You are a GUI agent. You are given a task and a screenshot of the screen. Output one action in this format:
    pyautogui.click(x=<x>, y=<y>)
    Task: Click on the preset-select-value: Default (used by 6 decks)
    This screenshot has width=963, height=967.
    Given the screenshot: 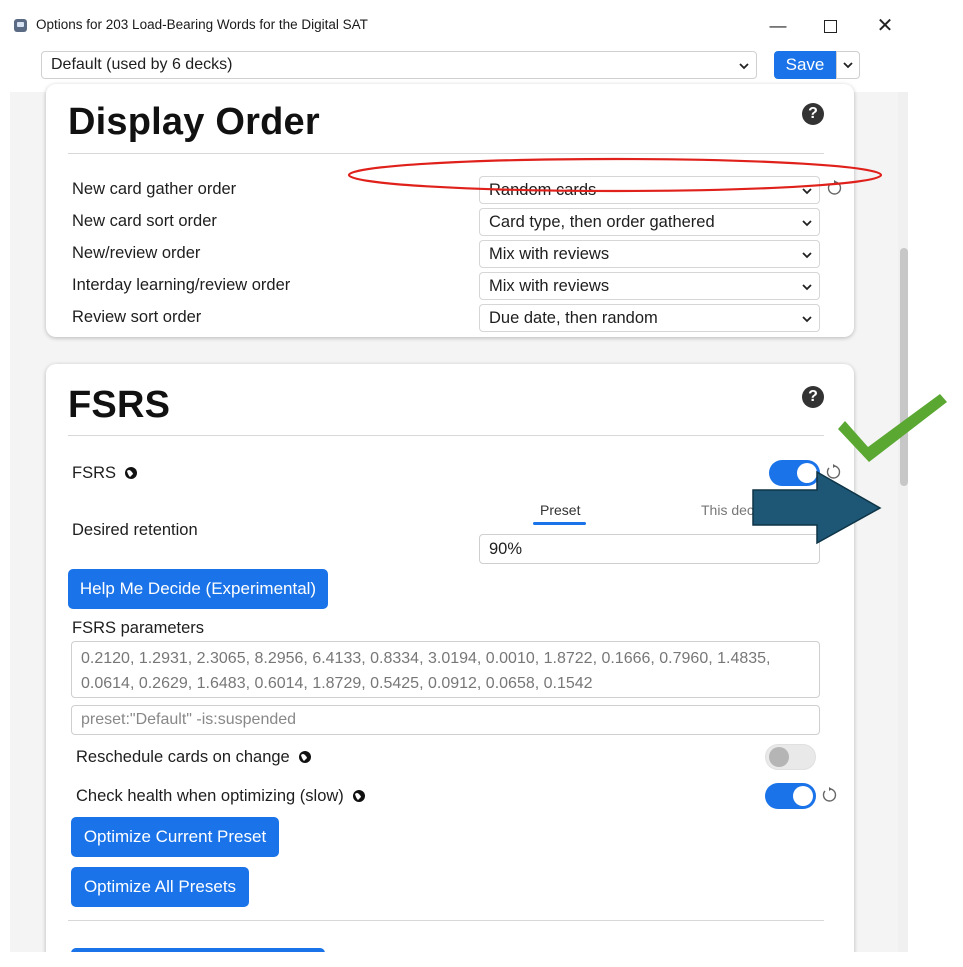 What is the action you would take?
    pyautogui.click(x=142, y=64)
    